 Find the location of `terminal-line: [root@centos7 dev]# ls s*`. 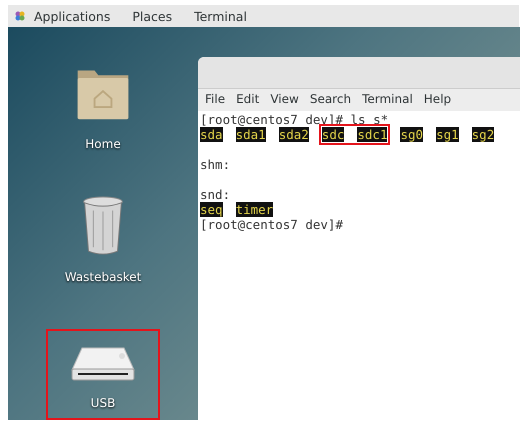

terminal-line: [root@centos7 dev]# ls s* is located at coordinates (294, 119).